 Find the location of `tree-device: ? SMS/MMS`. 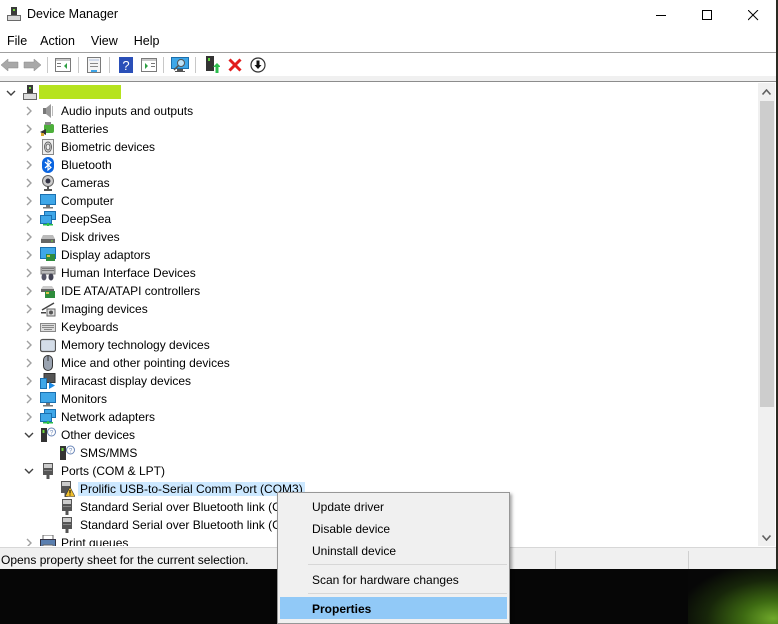

tree-device: ? SMS/MMS is located at coordinates (370, 453).